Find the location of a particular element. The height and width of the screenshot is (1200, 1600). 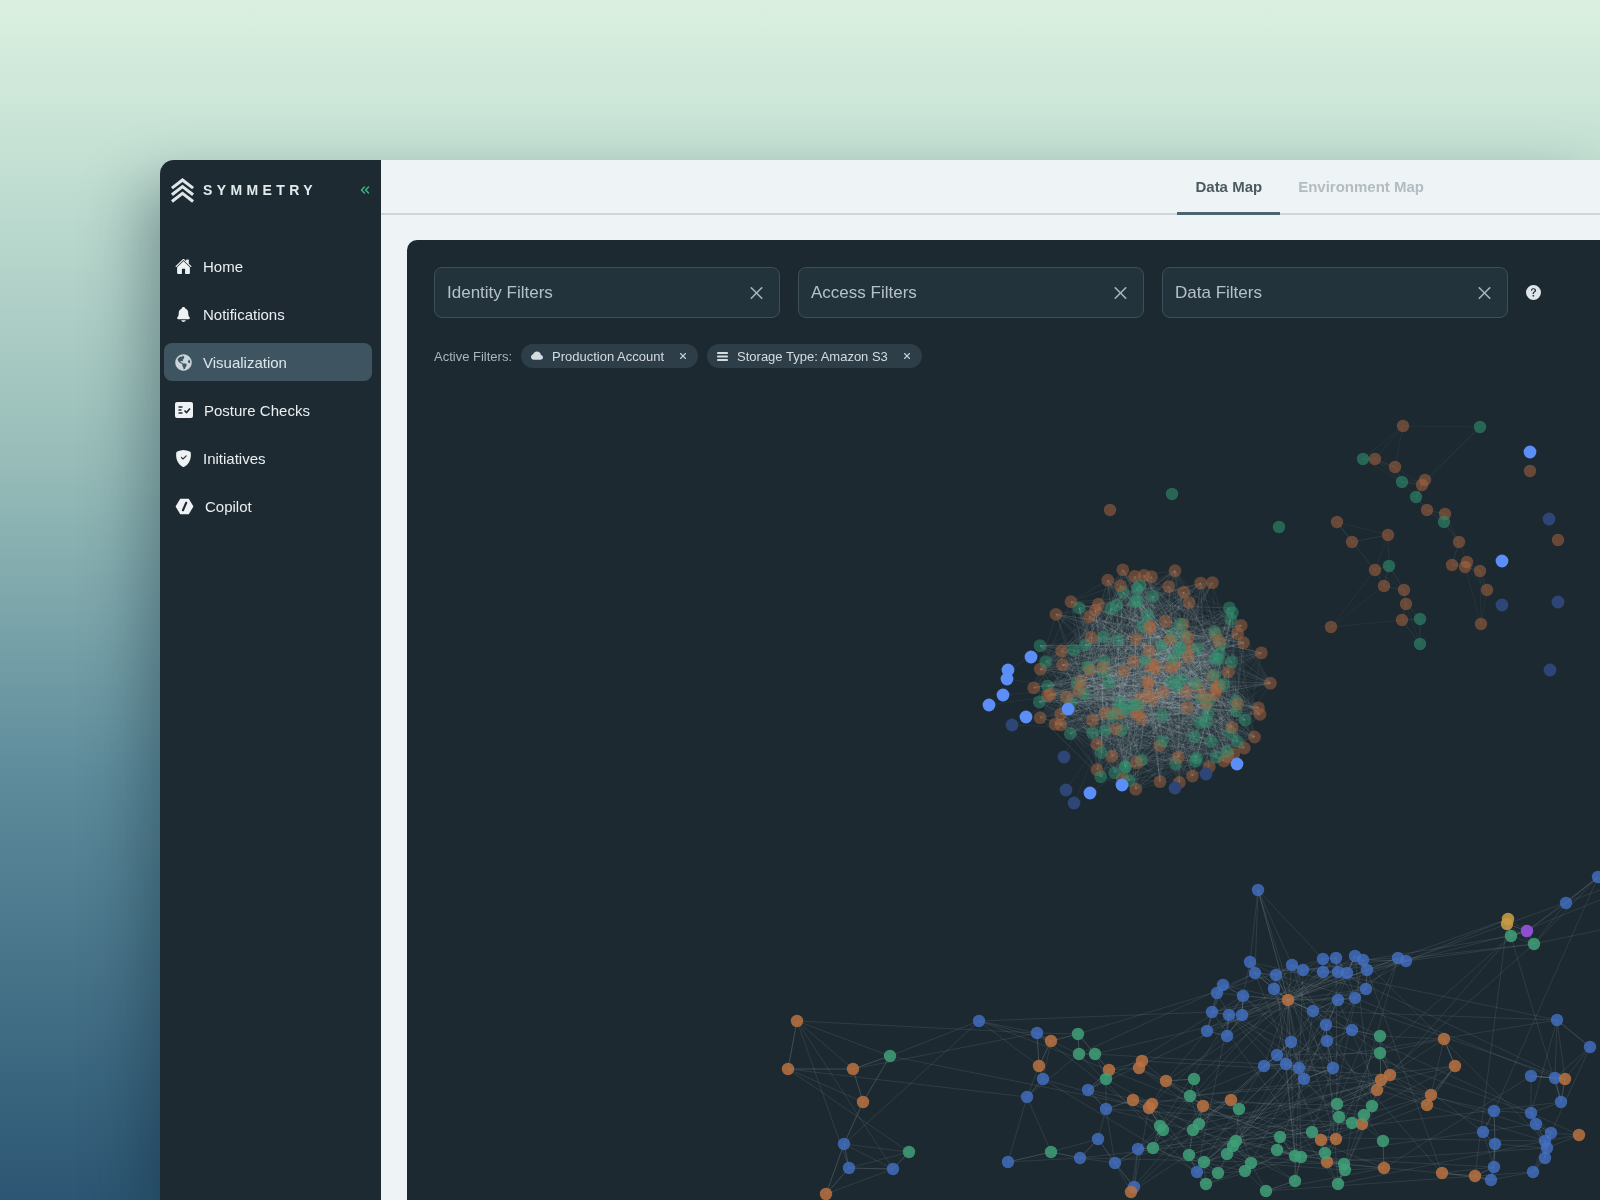

home-icon is located at coordinates (183, 266).